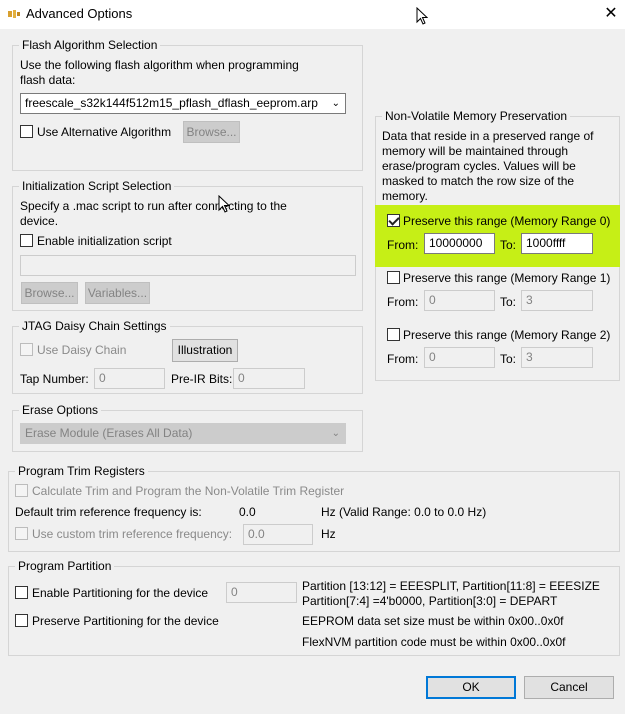 Image resolution: width=625 pixels, height=714 pixels. What do you see at coordinates (507, 221) in the screenshot?
I see `preserve-range-0-label: Preserve this range (Memory Range 0)` at bounding box center [507, 221].